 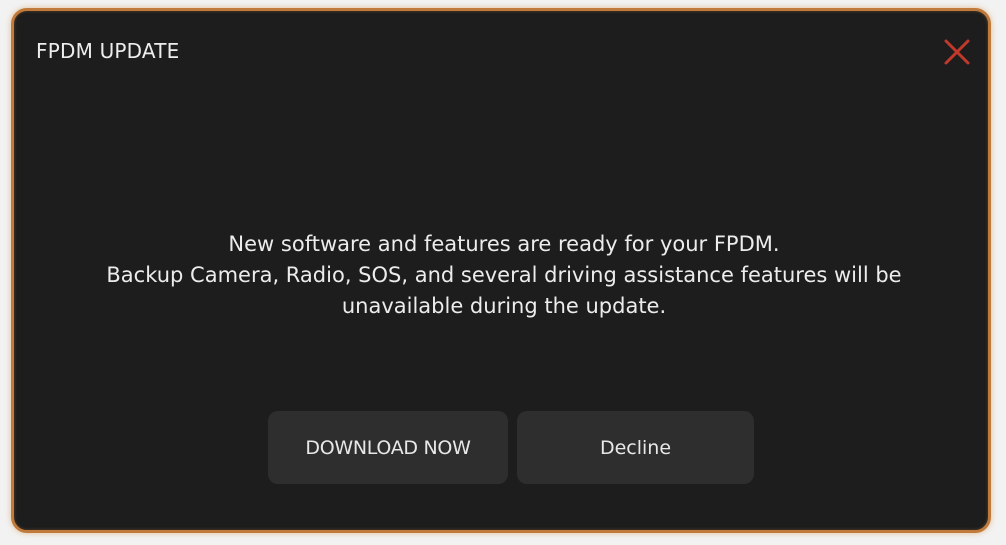 I want to click on close-icon, so click(x=957, y=52).